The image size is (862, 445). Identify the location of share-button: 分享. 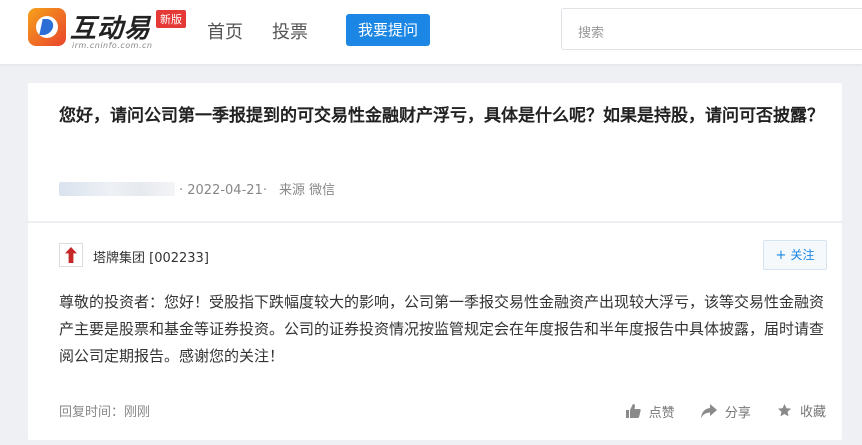
(725, 411).